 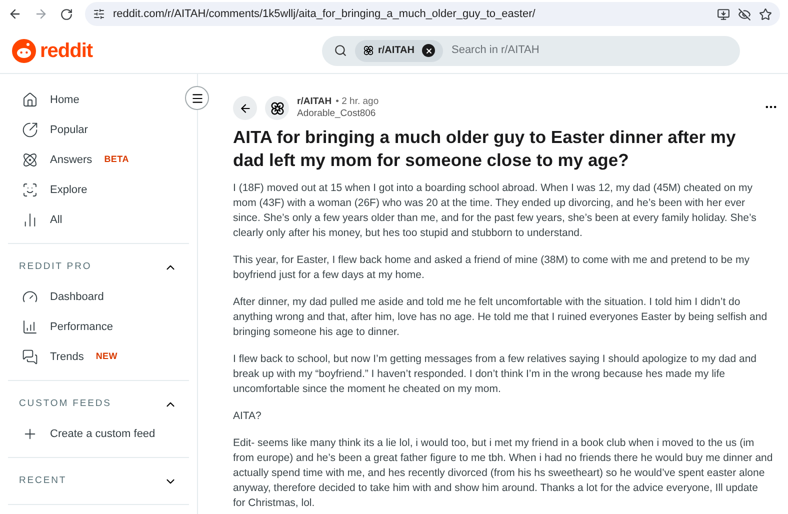 I want to click on bookmark-star-icon, so click(x=765, y=14).